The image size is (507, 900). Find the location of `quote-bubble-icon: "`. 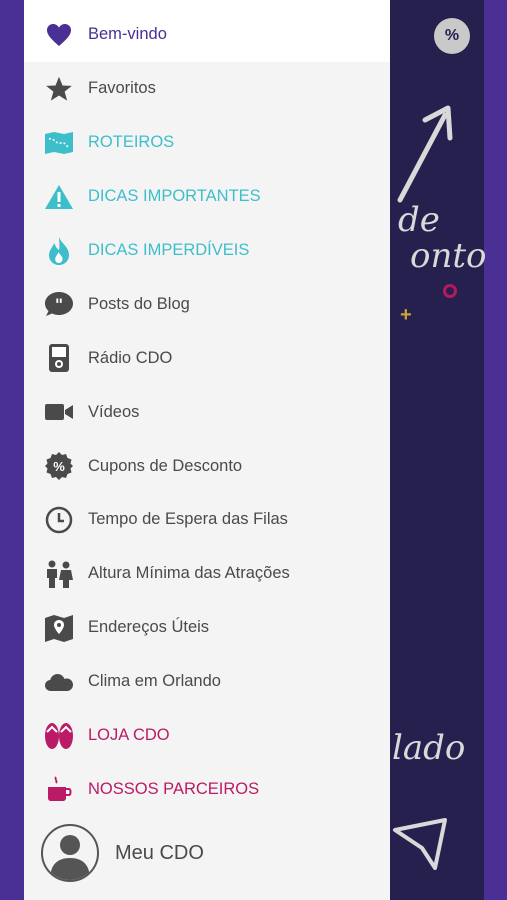

quote-bubble-icon: " is located at coordinates (59, 304).